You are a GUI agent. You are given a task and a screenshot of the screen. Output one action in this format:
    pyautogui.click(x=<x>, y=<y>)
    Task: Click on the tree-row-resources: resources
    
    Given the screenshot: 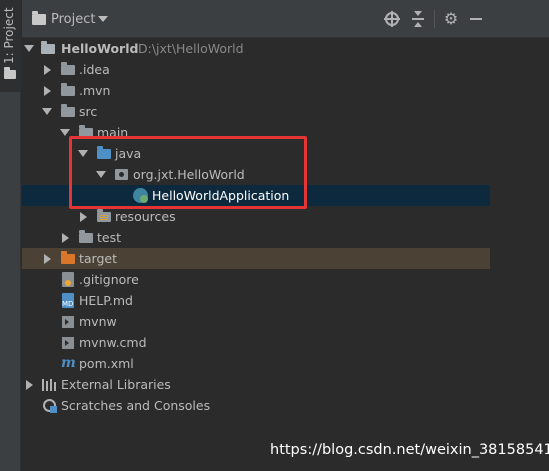 What is the action you would take?
    pyautogui.click(x=256, y=216)
    